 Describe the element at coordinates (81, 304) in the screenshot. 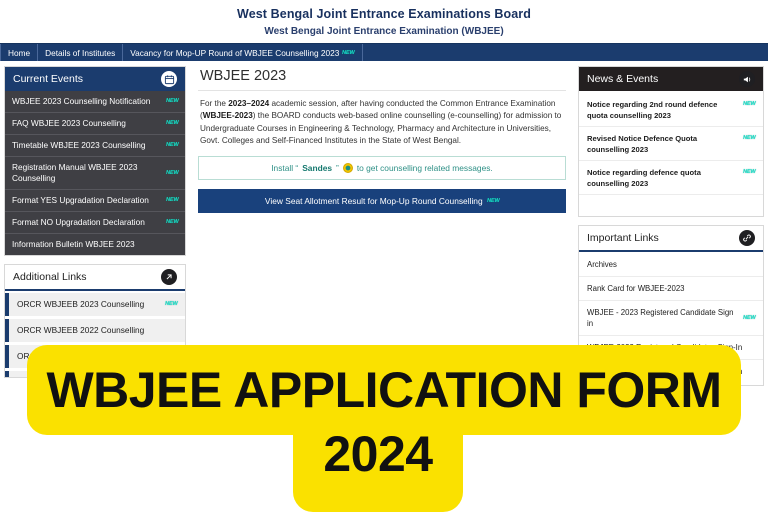

I see `list-item-label: ORCR WBJEEB 2023 Counselling` at that location.